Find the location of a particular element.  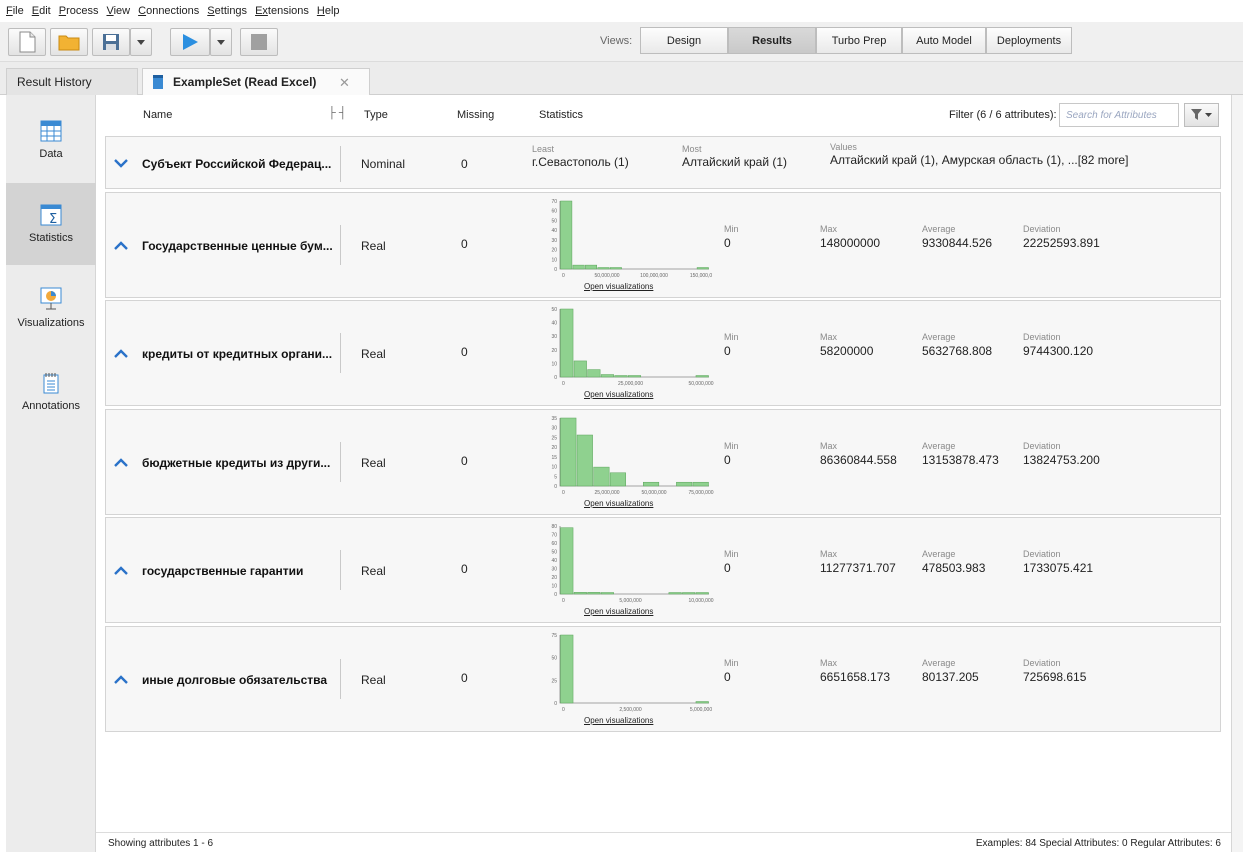

average-value: 478503.983 is located at coordinates (954, 568).